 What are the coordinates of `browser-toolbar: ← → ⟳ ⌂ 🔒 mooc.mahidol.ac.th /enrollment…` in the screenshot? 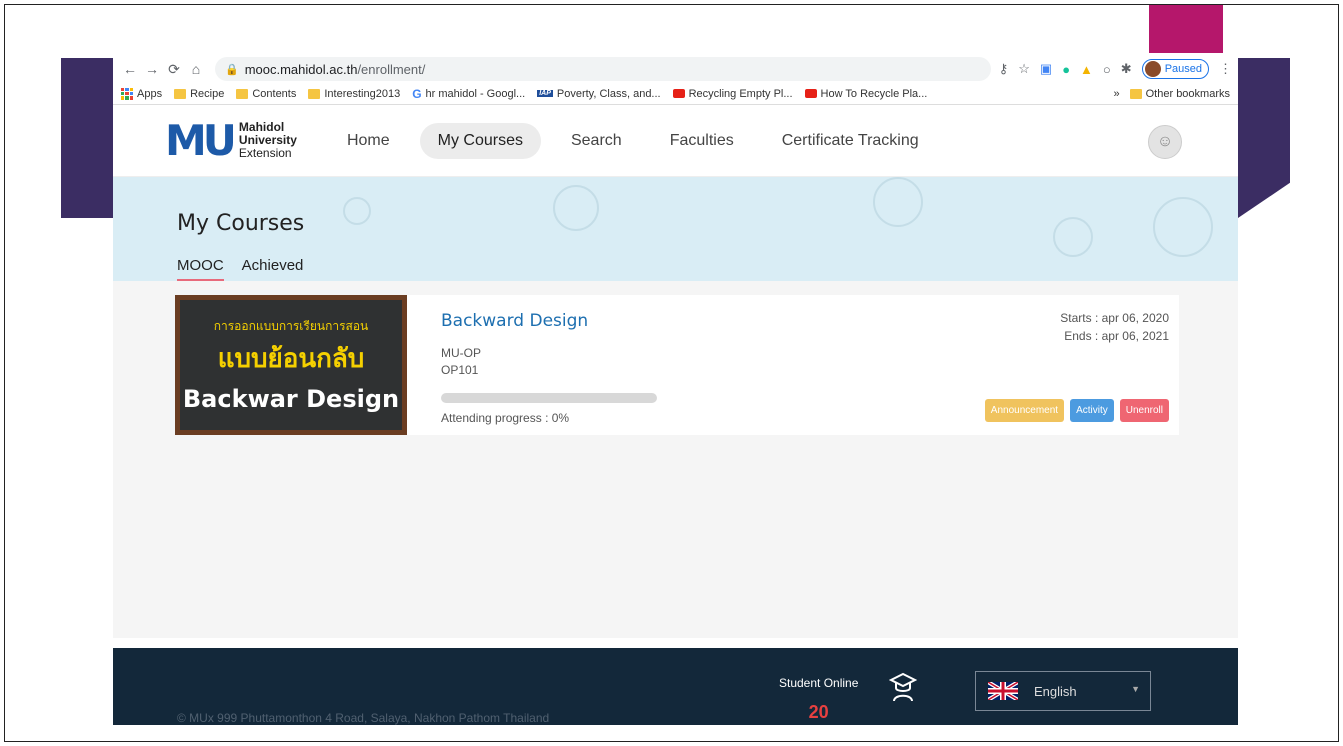 It's located at (675, 69).